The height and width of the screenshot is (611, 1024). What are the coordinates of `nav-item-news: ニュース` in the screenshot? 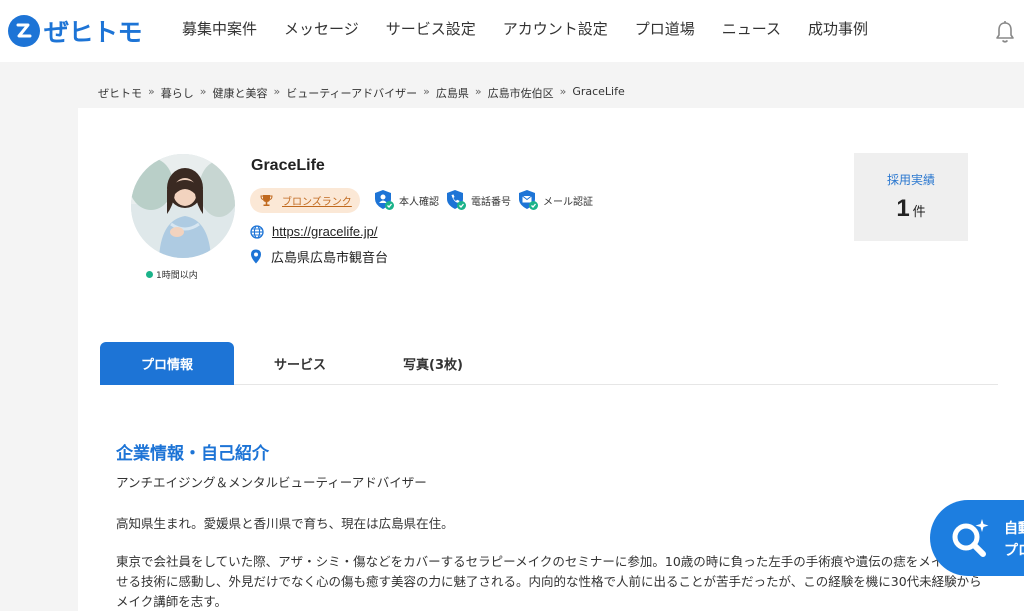 It's located at (751, 28).